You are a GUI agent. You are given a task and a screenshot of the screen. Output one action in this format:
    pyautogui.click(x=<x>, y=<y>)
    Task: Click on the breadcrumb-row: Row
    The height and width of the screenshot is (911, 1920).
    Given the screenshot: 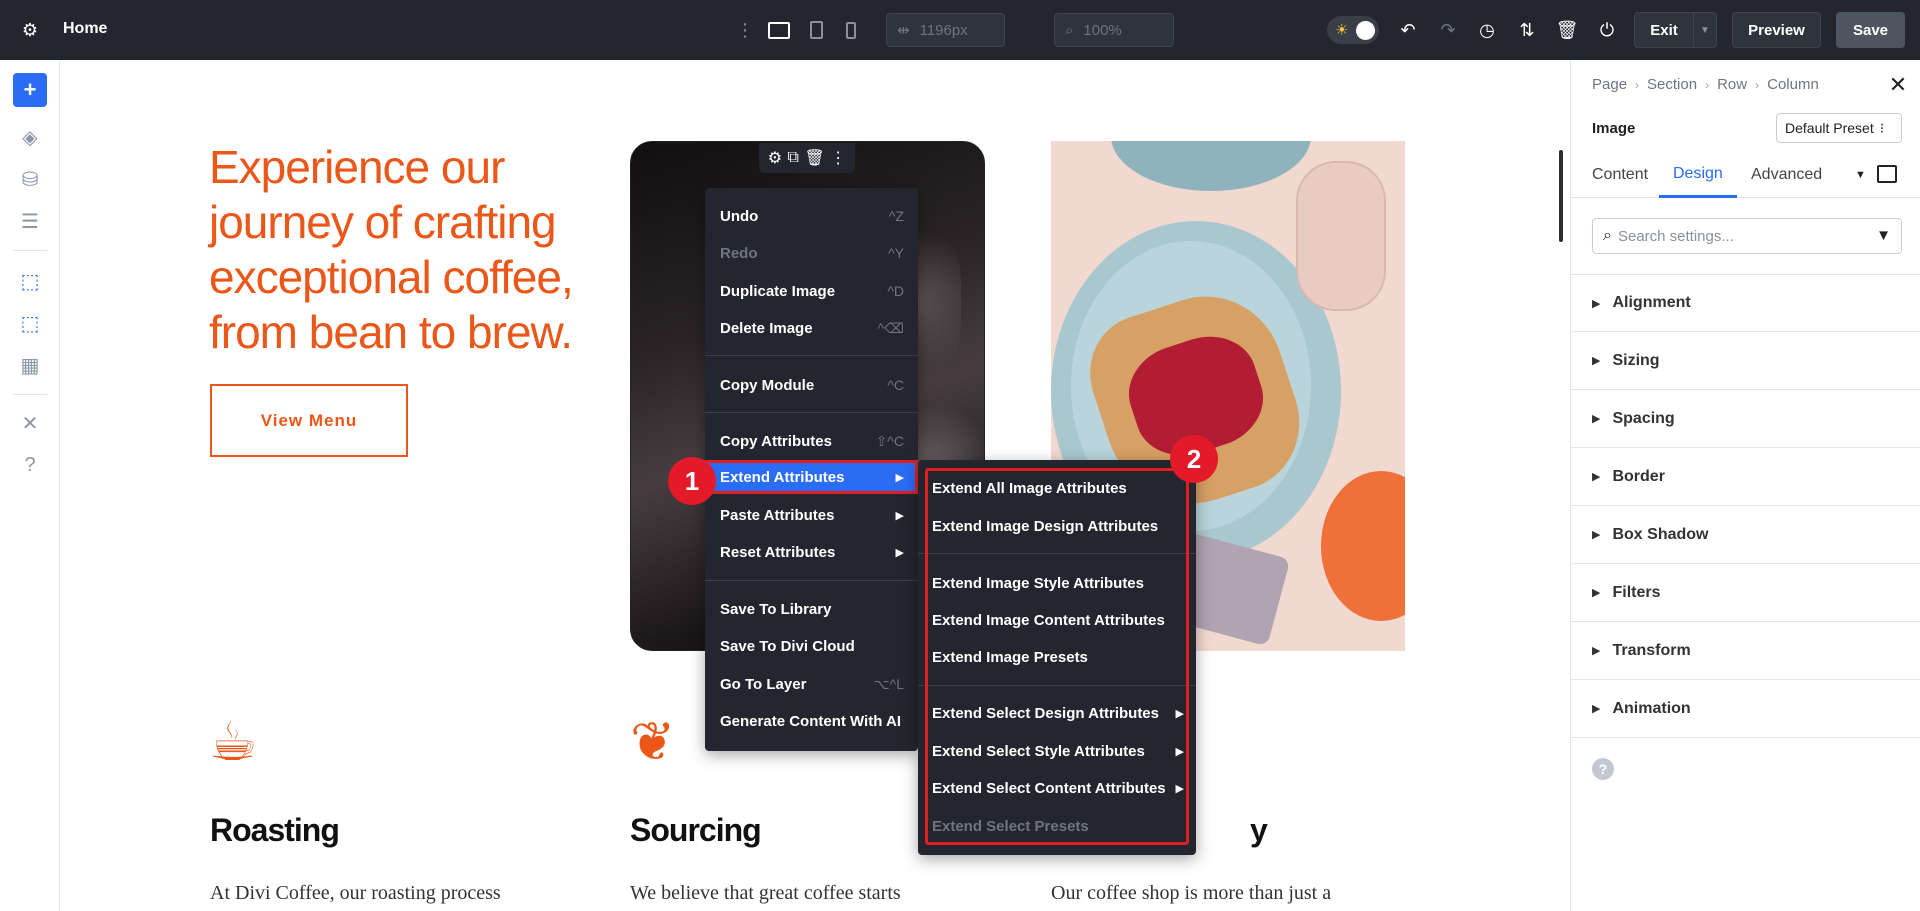 What is the action you would take?
    pyautogui.click(x=1732, y=84)
    